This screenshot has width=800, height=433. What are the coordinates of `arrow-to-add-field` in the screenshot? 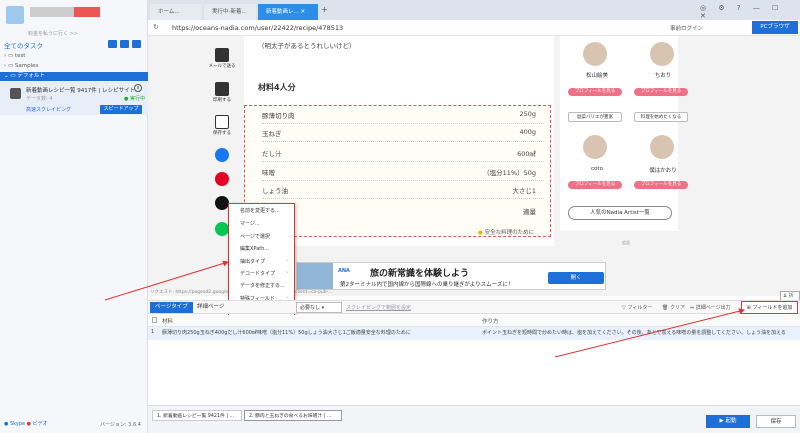 It's located at (649, 333).